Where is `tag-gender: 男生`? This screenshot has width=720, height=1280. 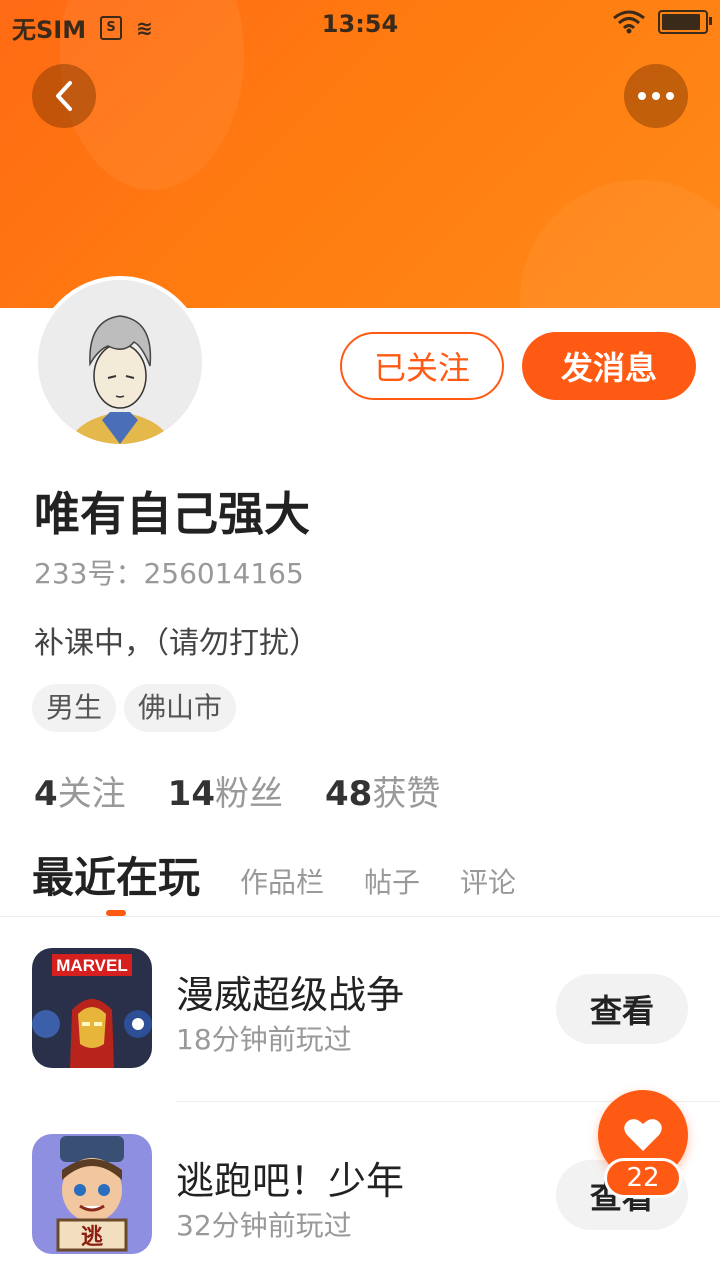
tag-gender: 男生 is located at coordinates (74, 708).